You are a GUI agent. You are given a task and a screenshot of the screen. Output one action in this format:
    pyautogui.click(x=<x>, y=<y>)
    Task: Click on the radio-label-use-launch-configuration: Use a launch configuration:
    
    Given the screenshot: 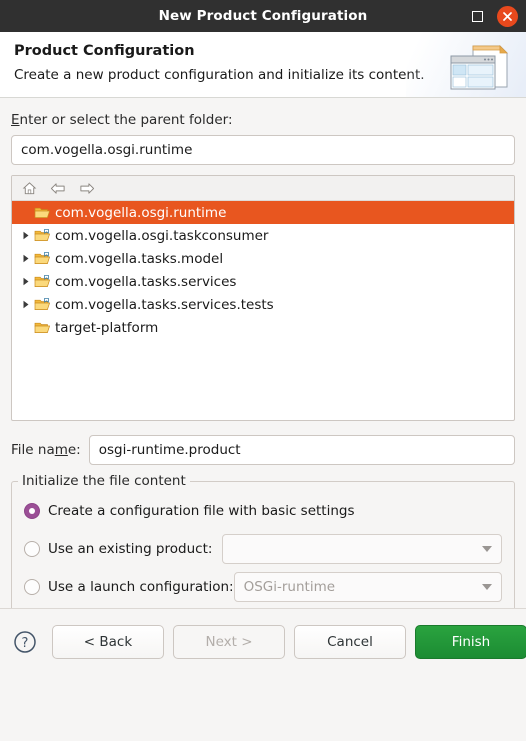 What is the action you would take?
    pyautogui.click(x=141, y=587)
    